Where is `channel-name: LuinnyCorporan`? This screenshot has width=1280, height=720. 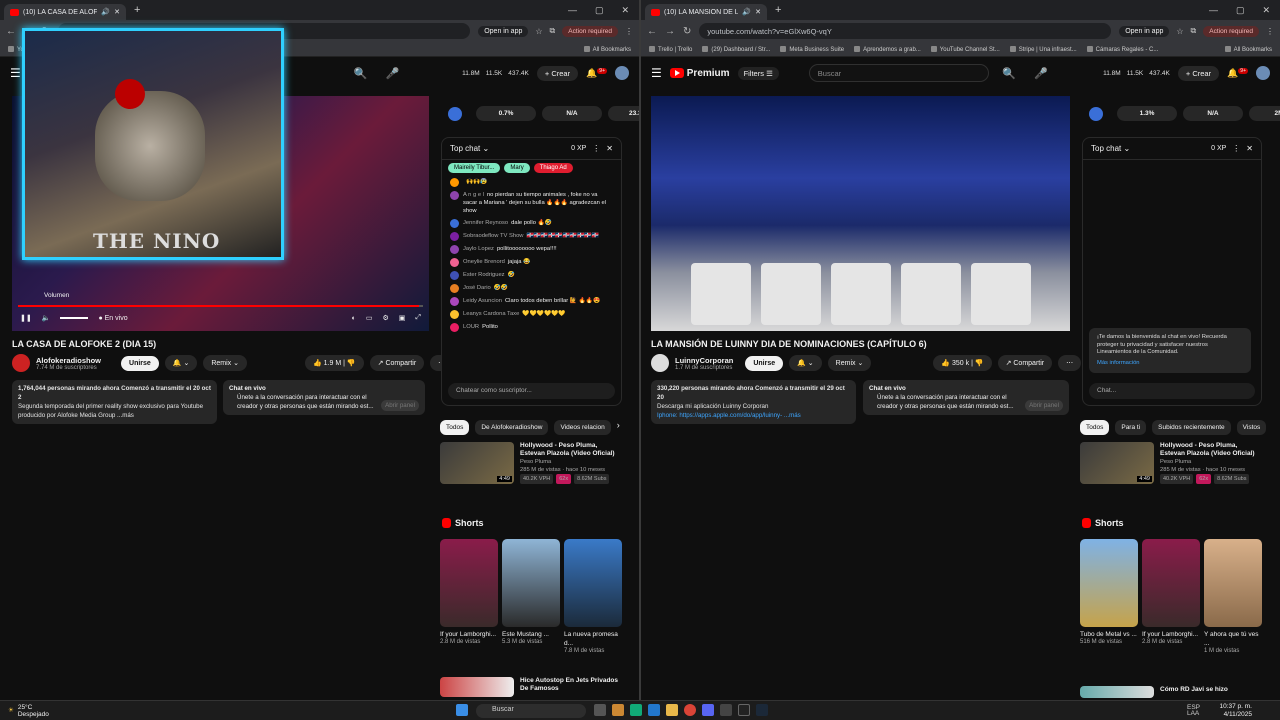 channel-name: LuinnyCorporan is located at coordinates (704, 360).